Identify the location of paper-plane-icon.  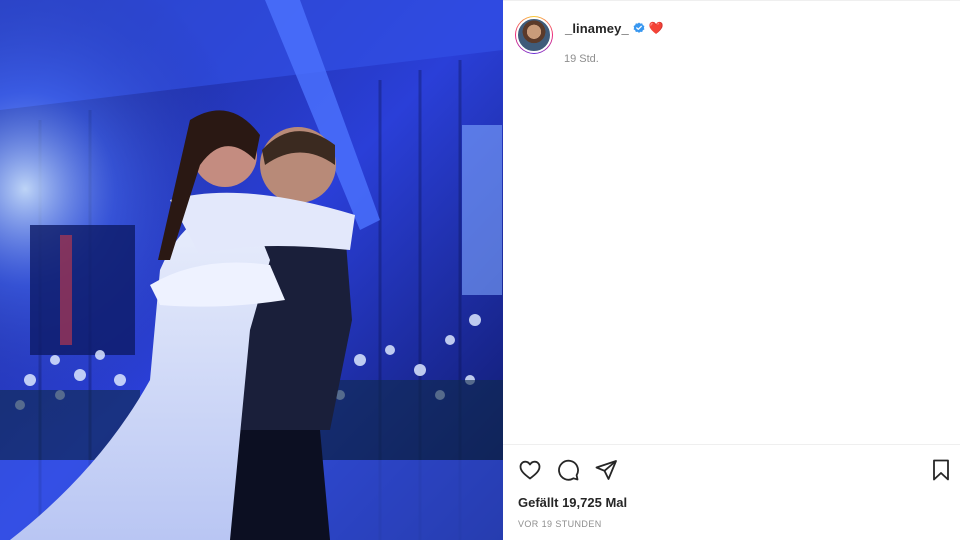
(606, 470).